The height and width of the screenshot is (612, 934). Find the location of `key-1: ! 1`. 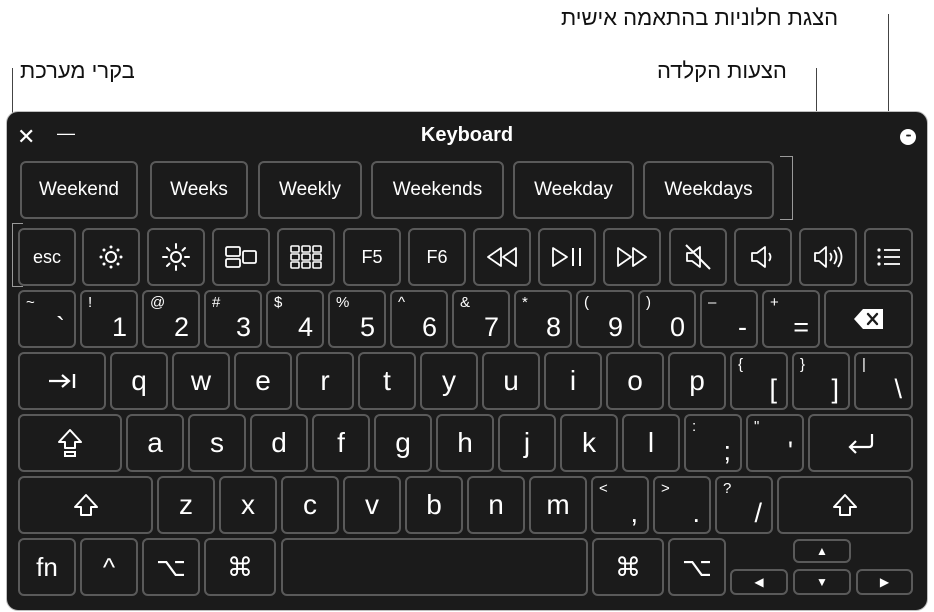

key-1: ! 1 is located at coordinates (109, 319).